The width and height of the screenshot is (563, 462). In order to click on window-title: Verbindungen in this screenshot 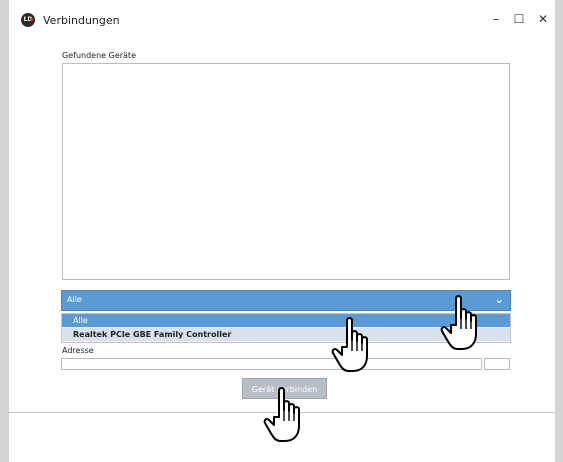, I will do `click(81, 20)`.